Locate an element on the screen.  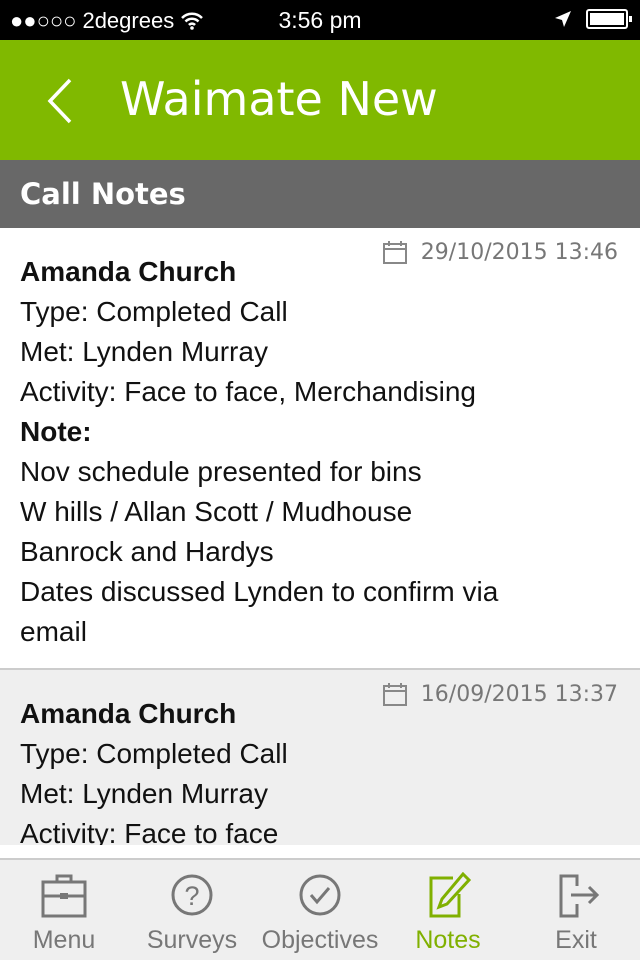
tab-surveys: ? Surveys is located at coordinates (192, 910).